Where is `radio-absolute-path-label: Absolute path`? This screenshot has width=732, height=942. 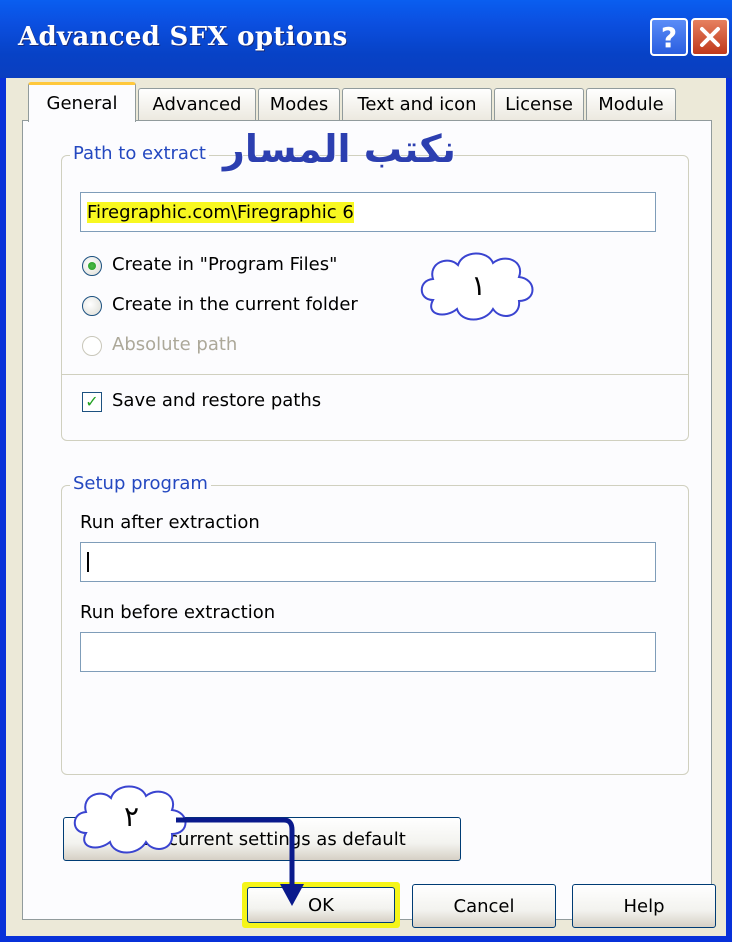
radio-absolute-path-label: Absolute path is located at coordinates (175, 344).